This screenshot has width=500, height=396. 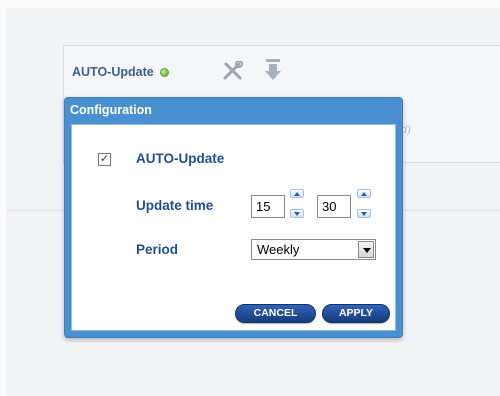 I want to click on cancel-button: CANCEL, so click(x=275, y=313).